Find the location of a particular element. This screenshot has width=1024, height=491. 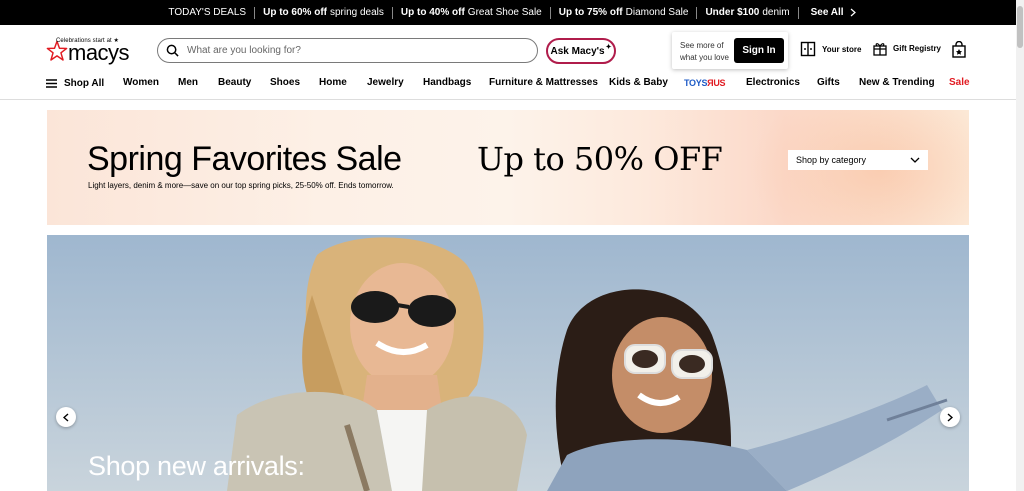

chevron-left-icon is located at coordinates (66, 417).